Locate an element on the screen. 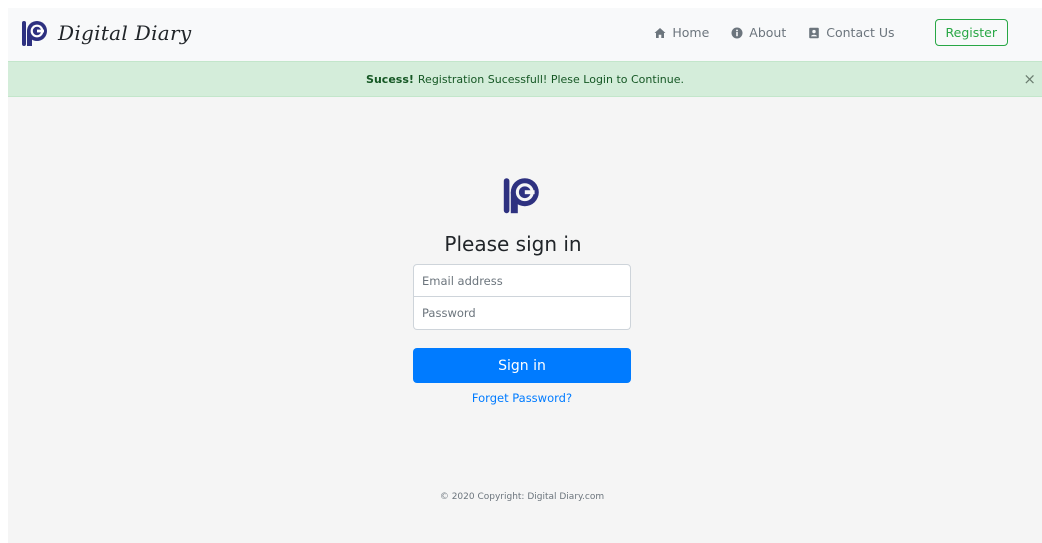 Image resolution: width=1042 pixels, height=543 pixels. info-circle-icon is located at coordinates (737, 33).